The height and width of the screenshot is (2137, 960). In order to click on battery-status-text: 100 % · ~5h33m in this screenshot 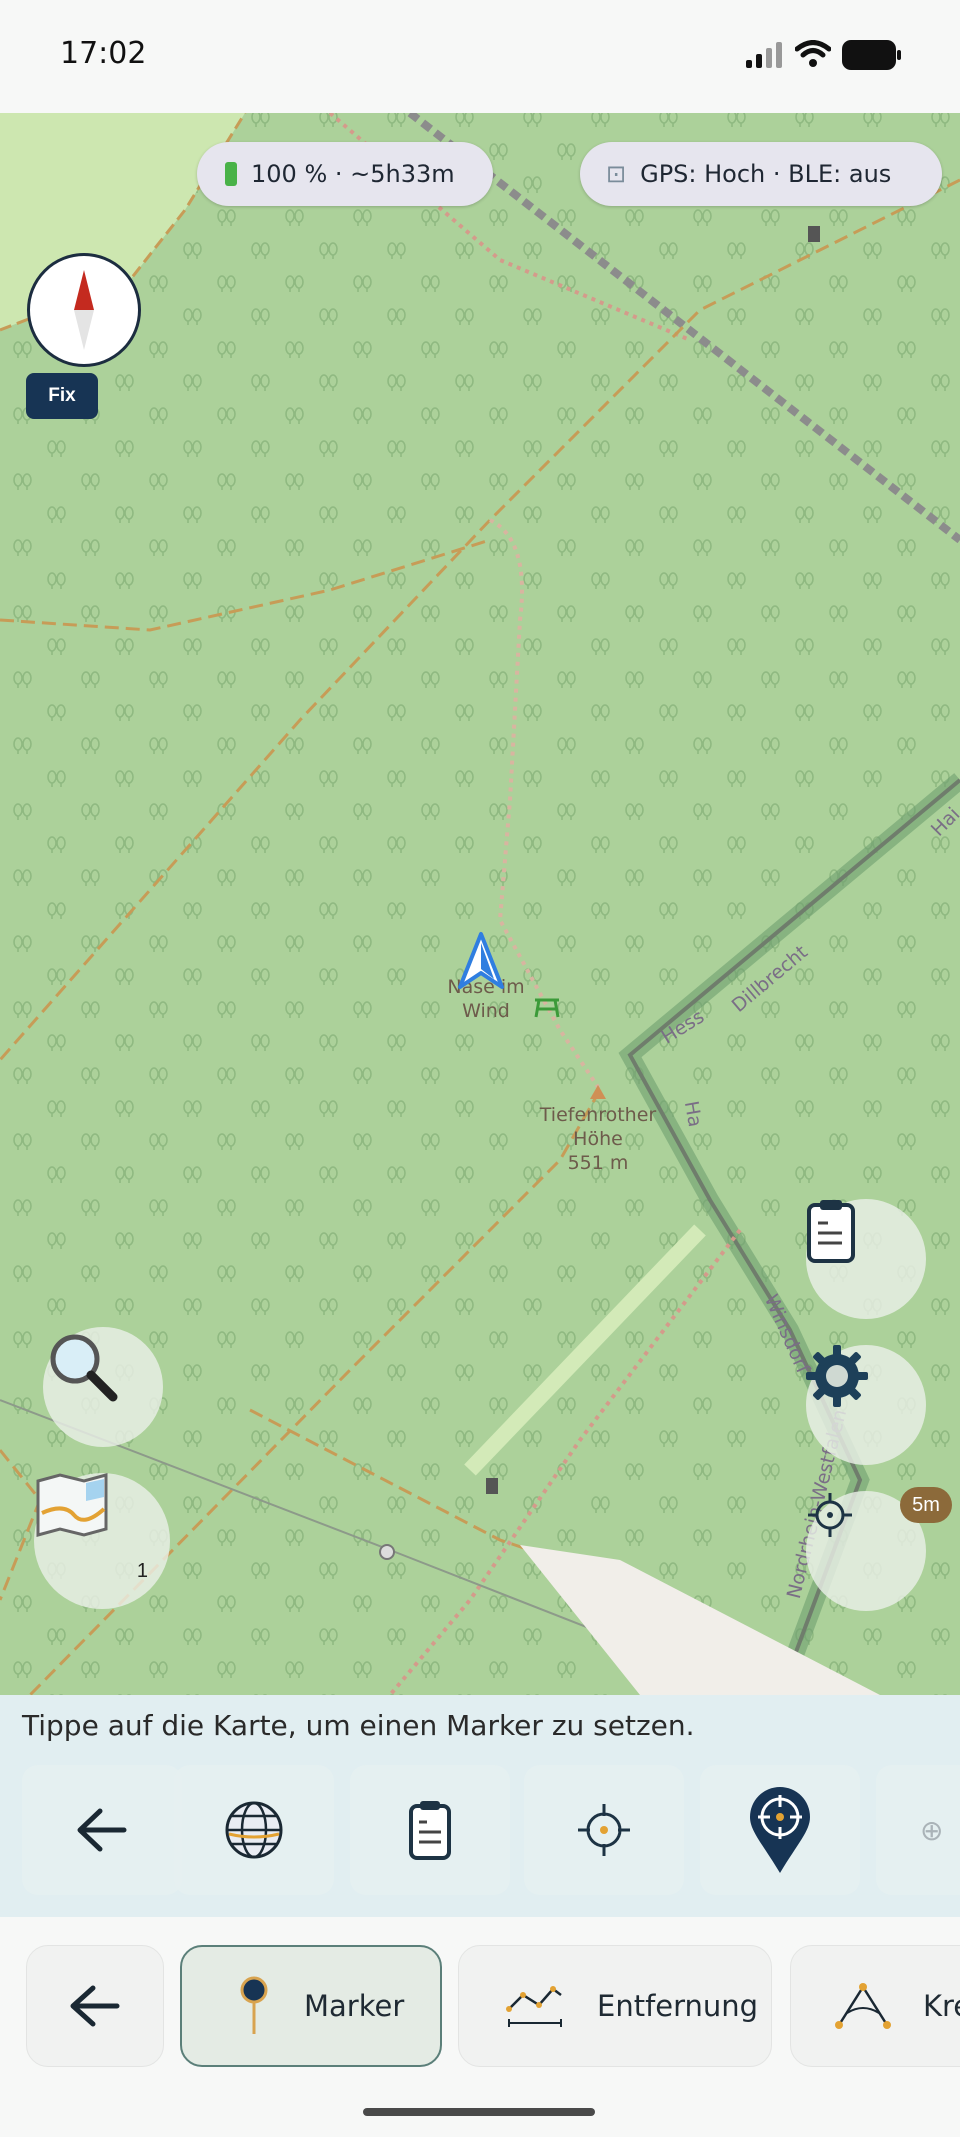, I will do `click(353, 174)`.